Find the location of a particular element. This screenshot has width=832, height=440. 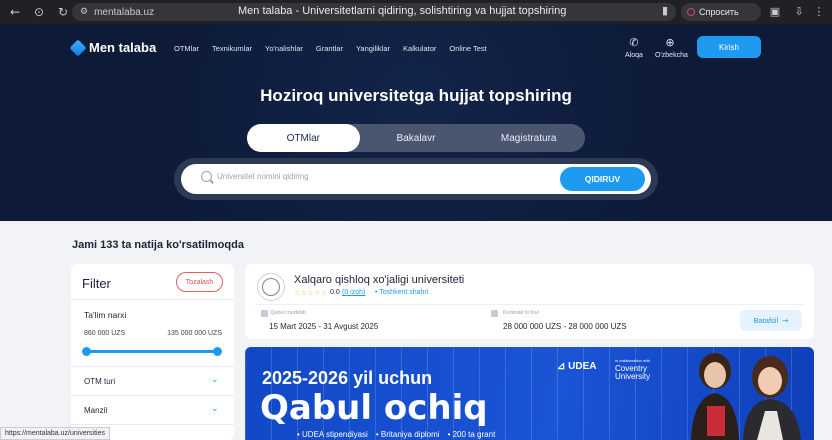

hero-title: Hoziroq universitetga hujjat topshiring is located at coordinates (416, 95).